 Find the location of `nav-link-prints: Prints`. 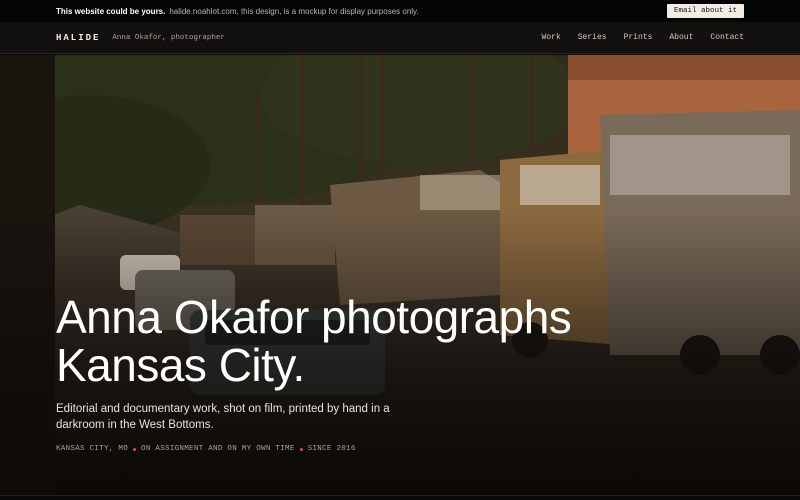

nav-link-prints: Prints is located at coordinates (638, 37).